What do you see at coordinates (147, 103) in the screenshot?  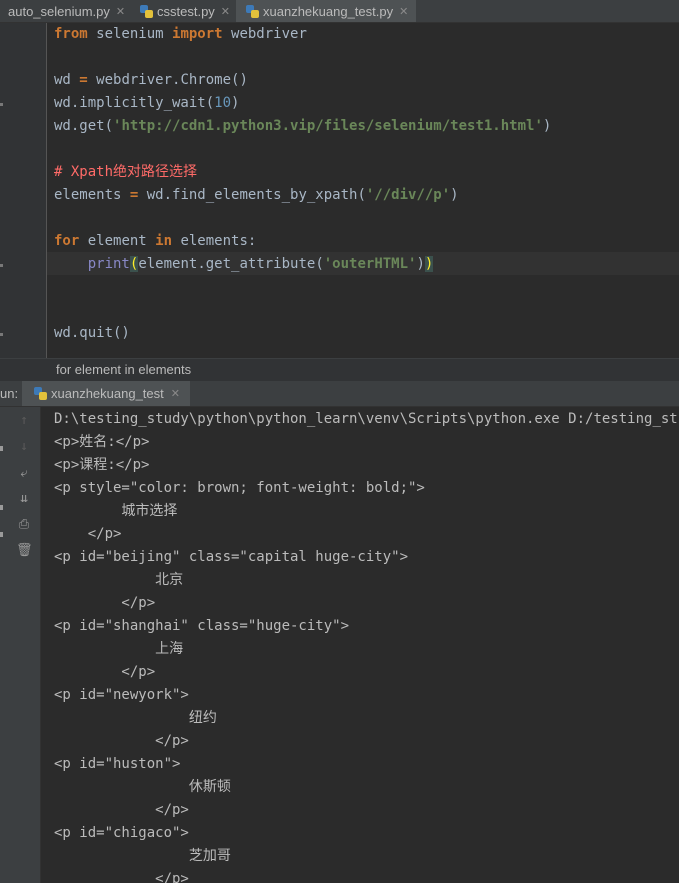 I see `code-line: wd.implicitly_wait(10)` at bounding box center [147, 103].